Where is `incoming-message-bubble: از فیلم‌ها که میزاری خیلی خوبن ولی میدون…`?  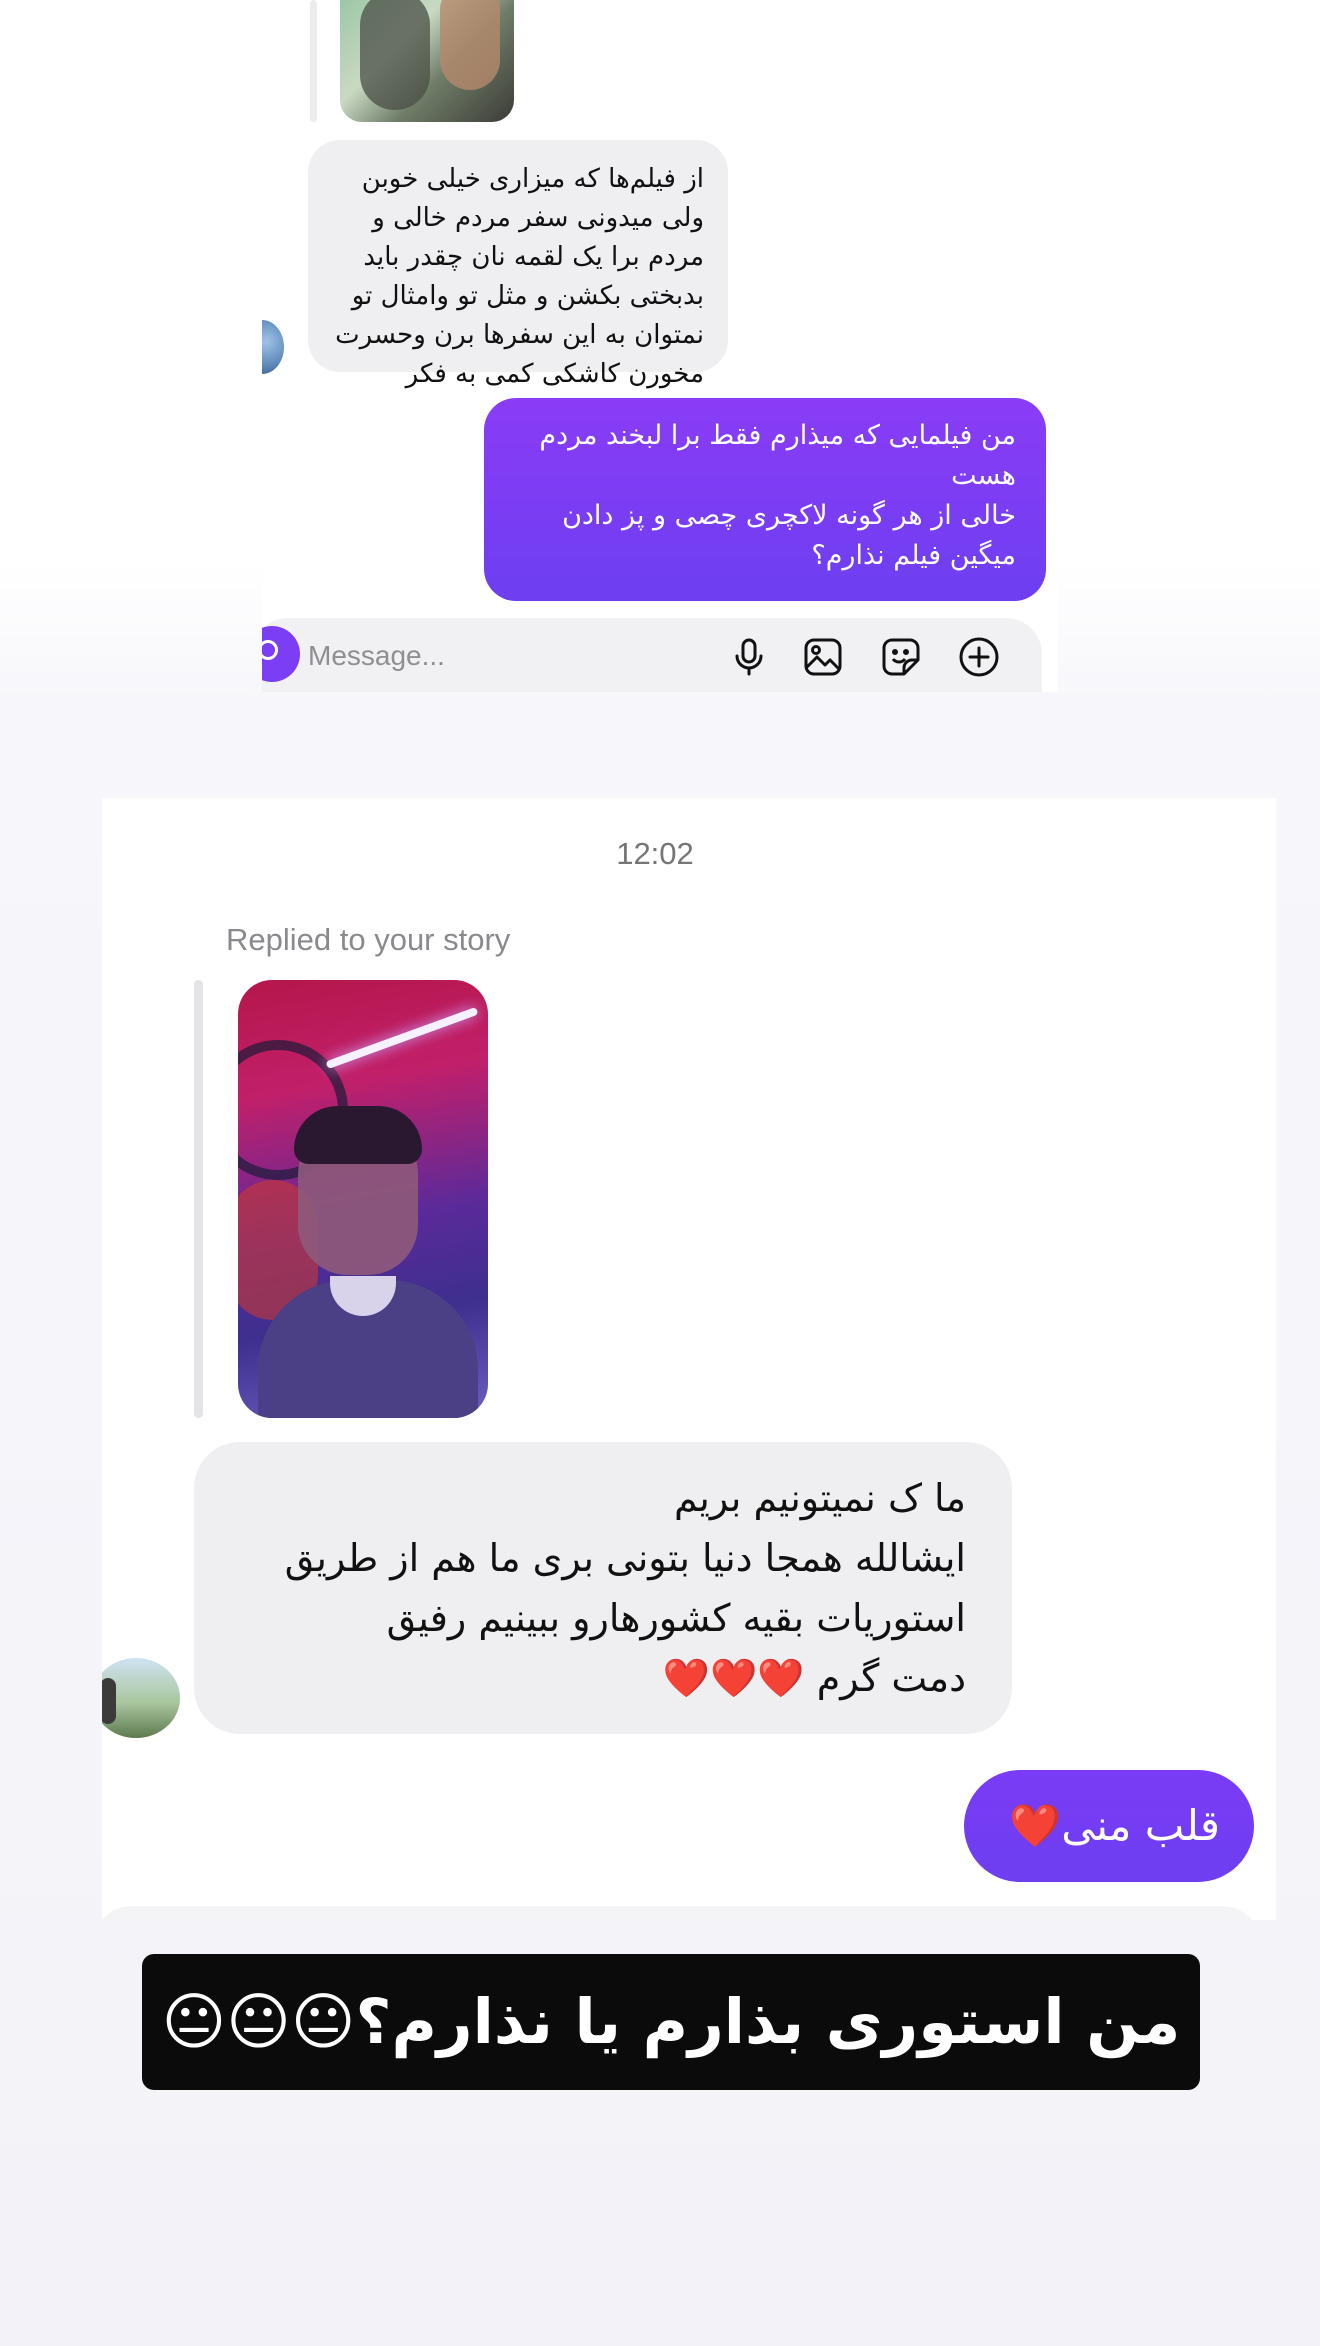 incoming-message-bubble: از فیلم‌ها که میزاری خیلی خوبن ولی میدون… is located at coordinates (518, 284).